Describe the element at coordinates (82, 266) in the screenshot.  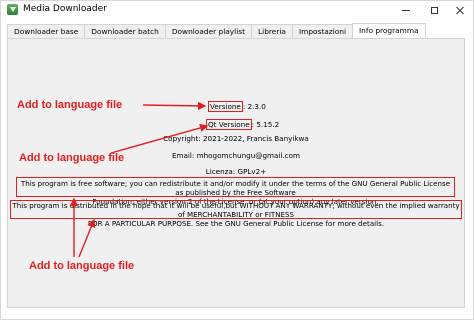
I see `annotation-label-3: Add to language file` at that location.